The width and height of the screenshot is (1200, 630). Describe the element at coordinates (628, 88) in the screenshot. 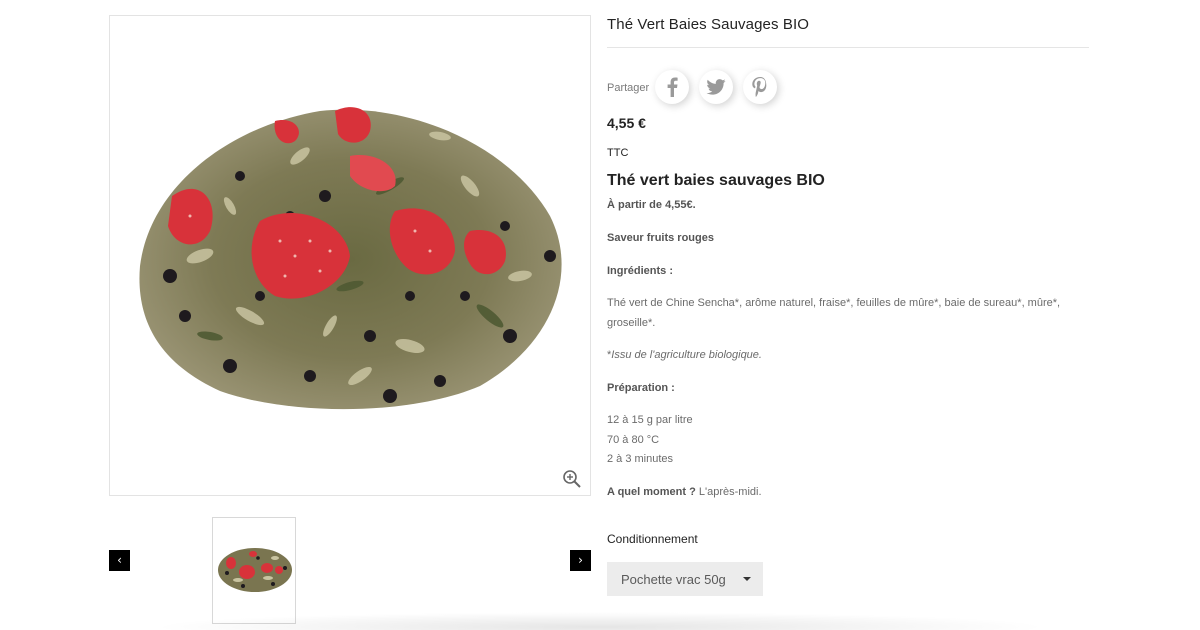

I see `share-label: Partager` at that location.